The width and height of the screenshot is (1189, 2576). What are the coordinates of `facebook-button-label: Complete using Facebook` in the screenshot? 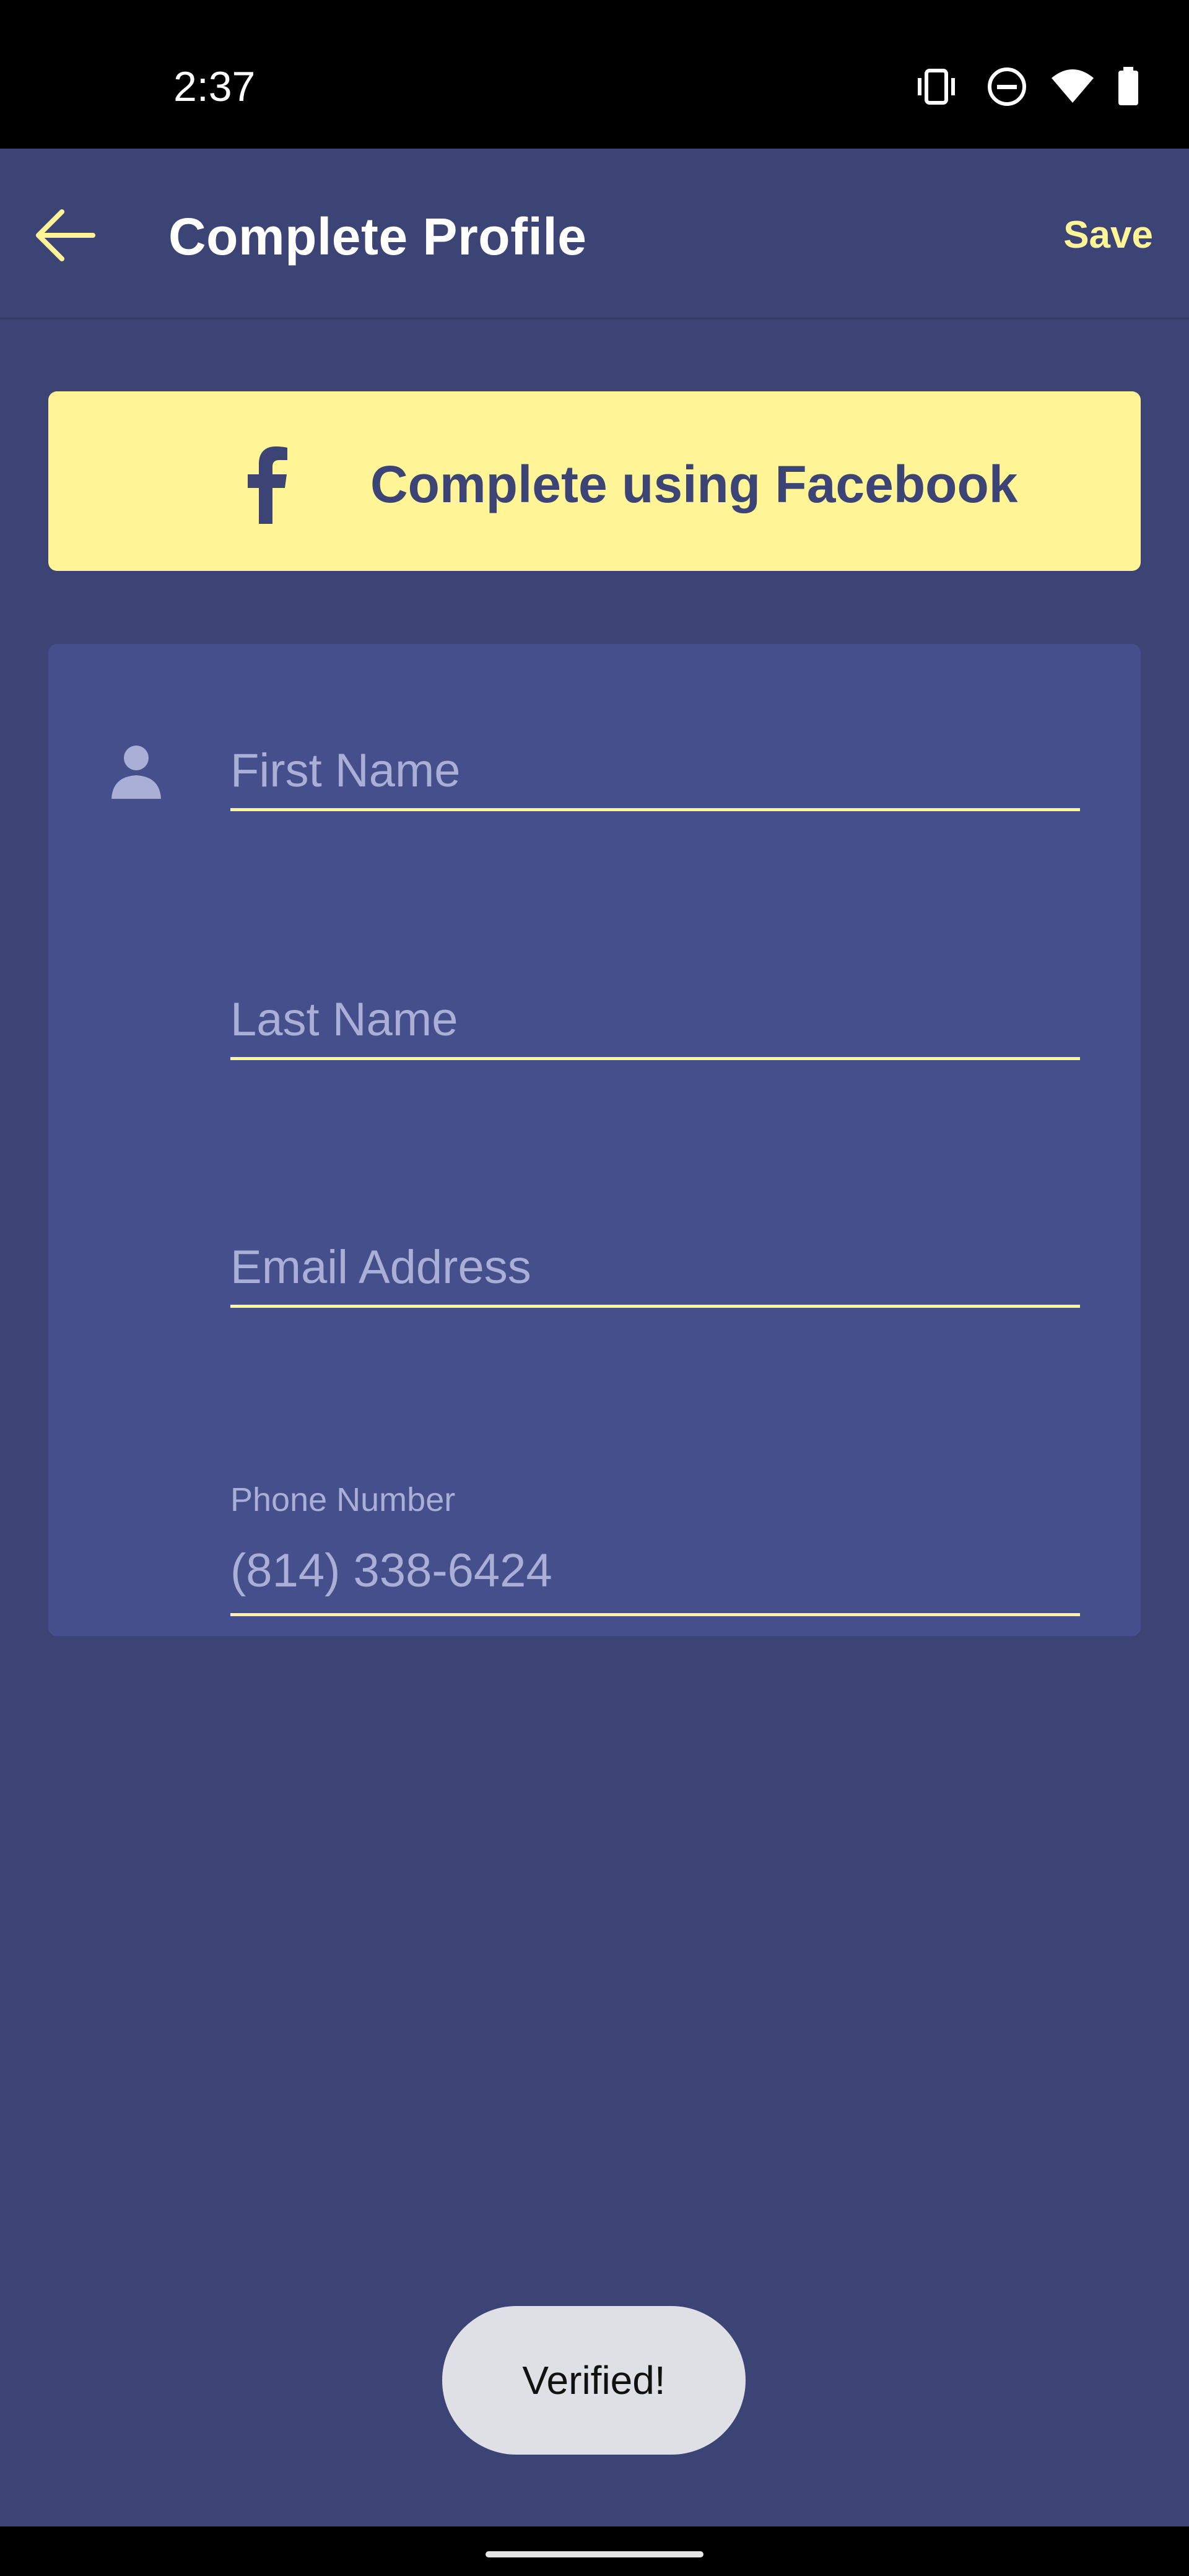 It's located at (694, 484).